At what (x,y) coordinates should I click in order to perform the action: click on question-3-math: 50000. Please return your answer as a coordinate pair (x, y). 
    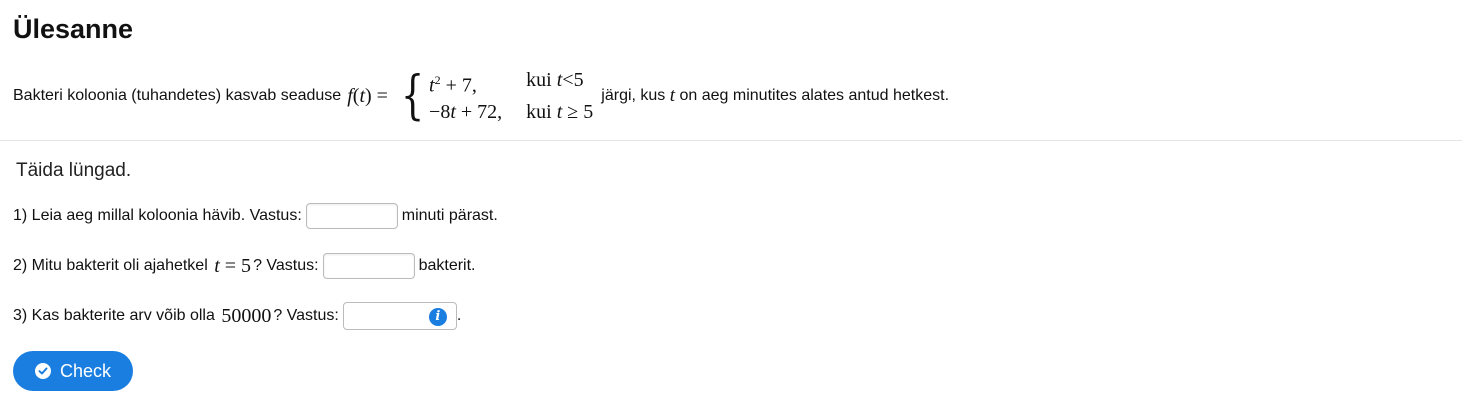
    Looking at the image, I should click on (246, 315).